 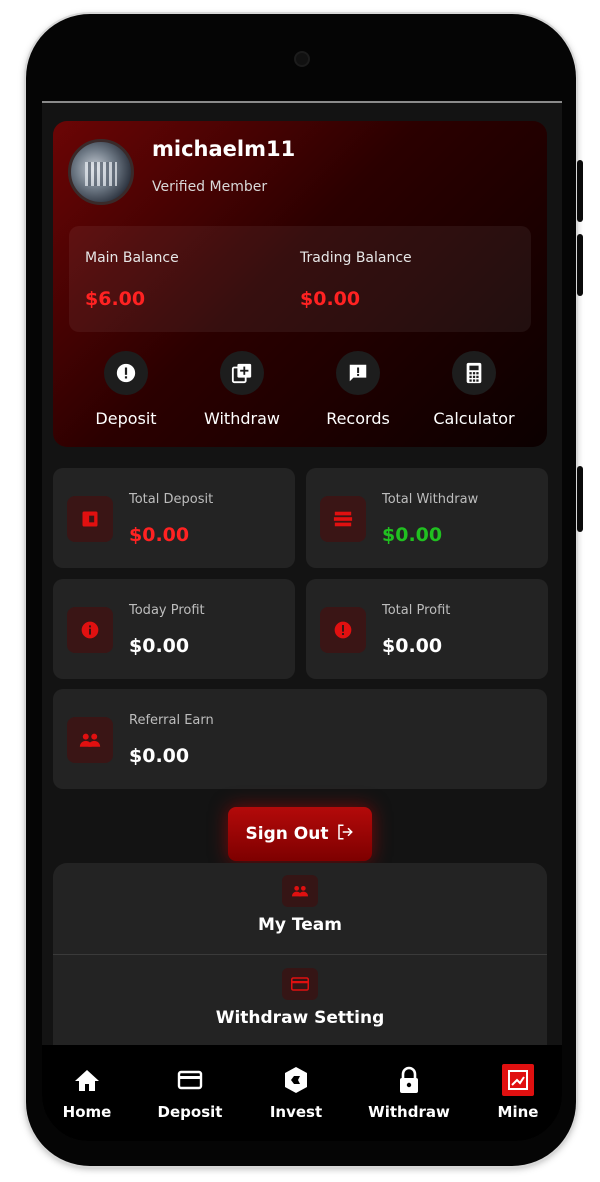 I want to click on nav-mine: Mine, so click(x=517, y=1092).